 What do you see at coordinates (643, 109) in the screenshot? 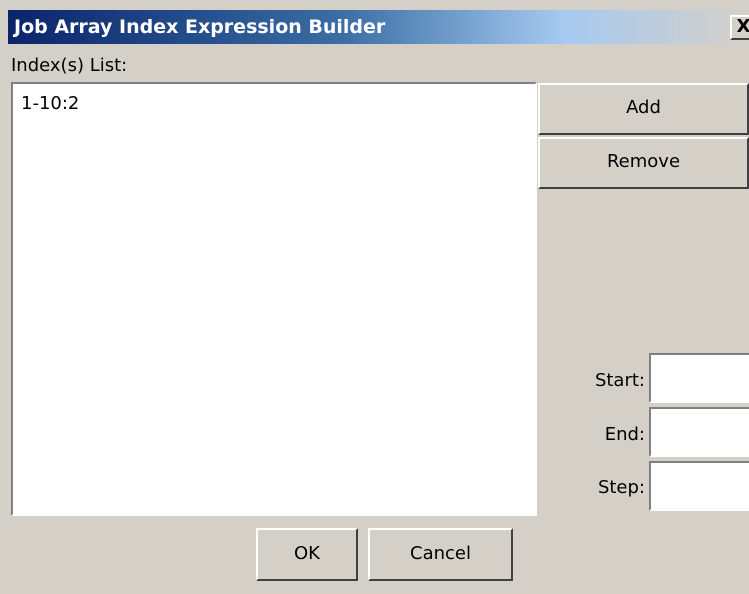
I see `add-button: Add` at bounding box center [643, 109].